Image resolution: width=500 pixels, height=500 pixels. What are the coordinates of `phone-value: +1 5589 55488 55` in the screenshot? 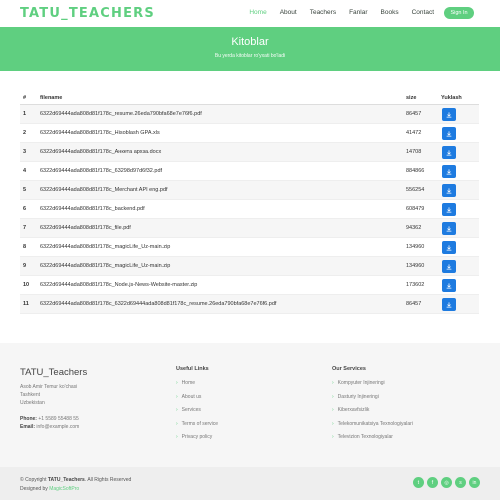 It's located at (58, 419).